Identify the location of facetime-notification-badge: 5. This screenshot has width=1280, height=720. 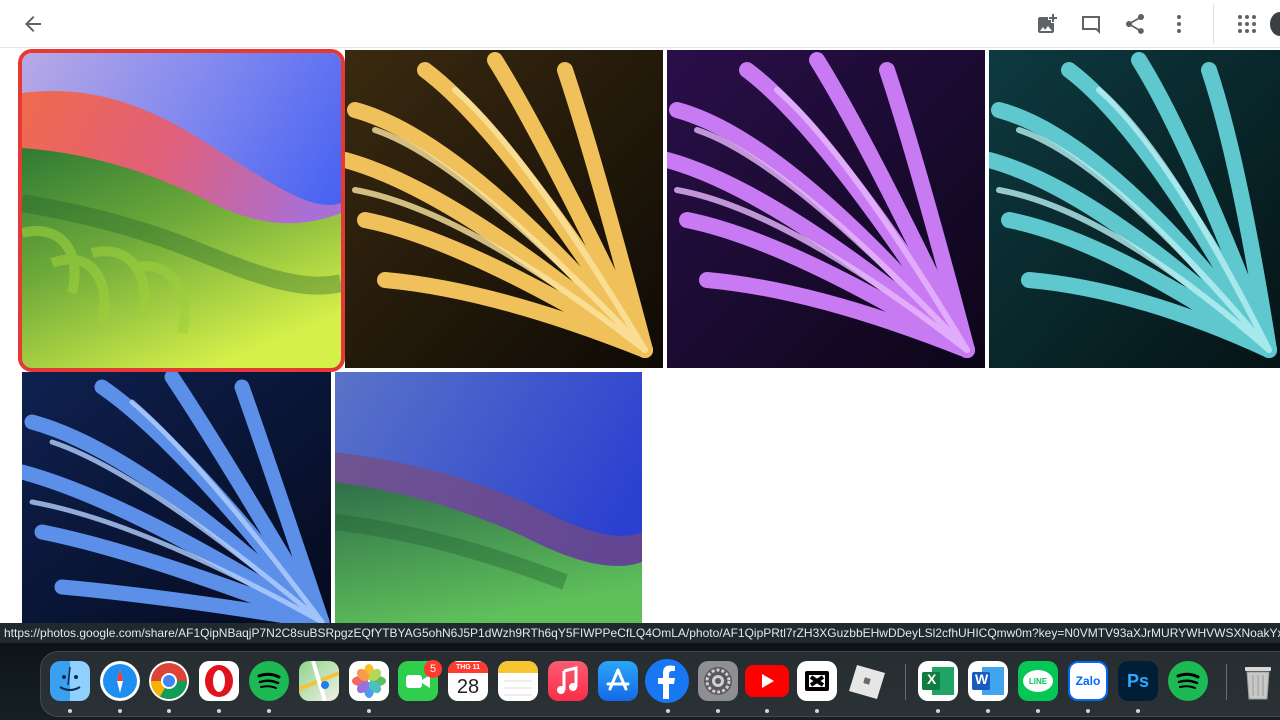
(433, 669).